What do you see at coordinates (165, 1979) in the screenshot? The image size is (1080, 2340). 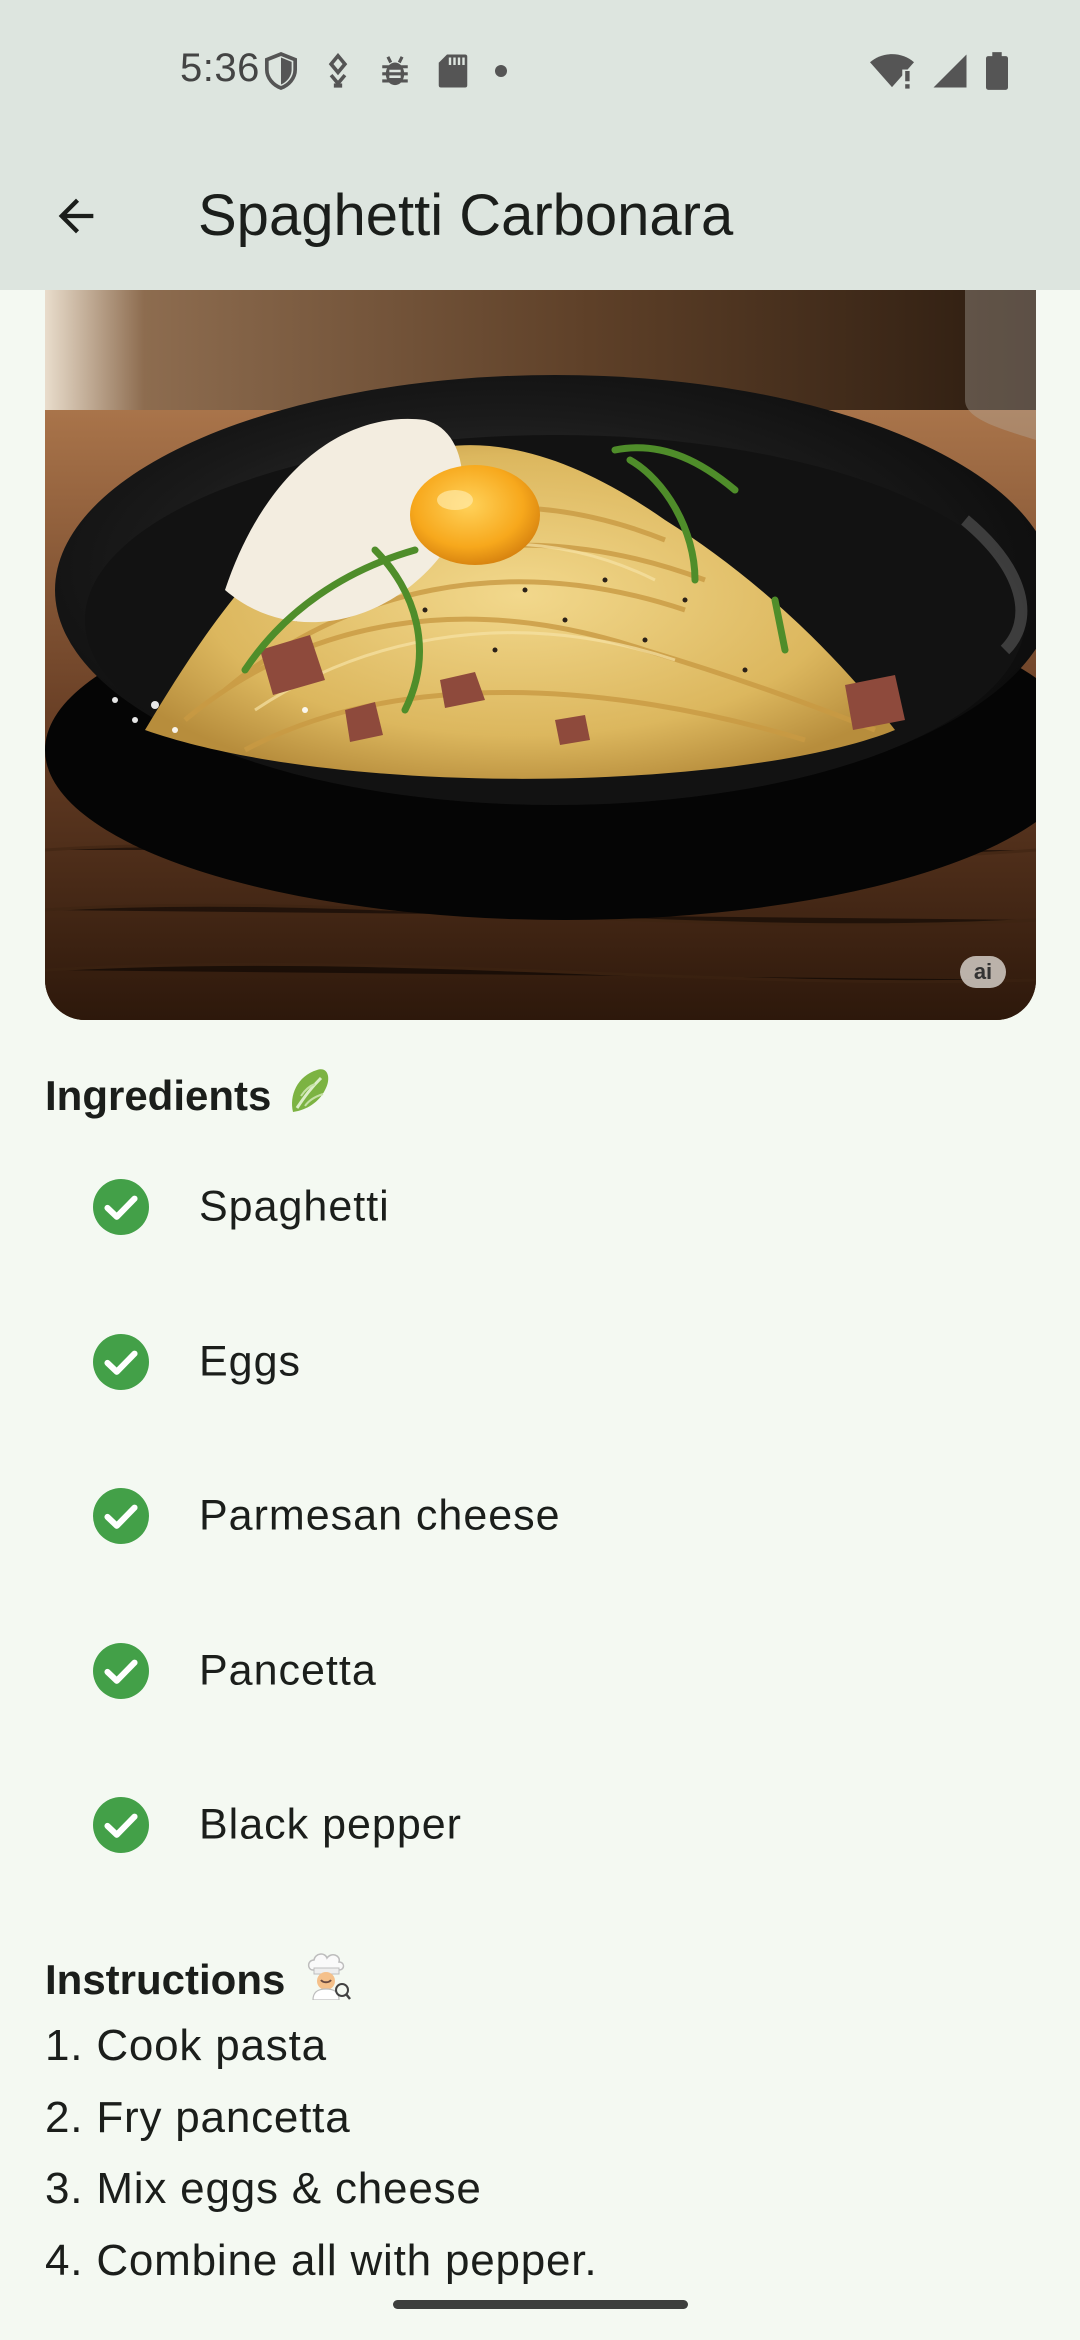 I see `instructions-title: Instructions` at bounding box center [165, 1979].